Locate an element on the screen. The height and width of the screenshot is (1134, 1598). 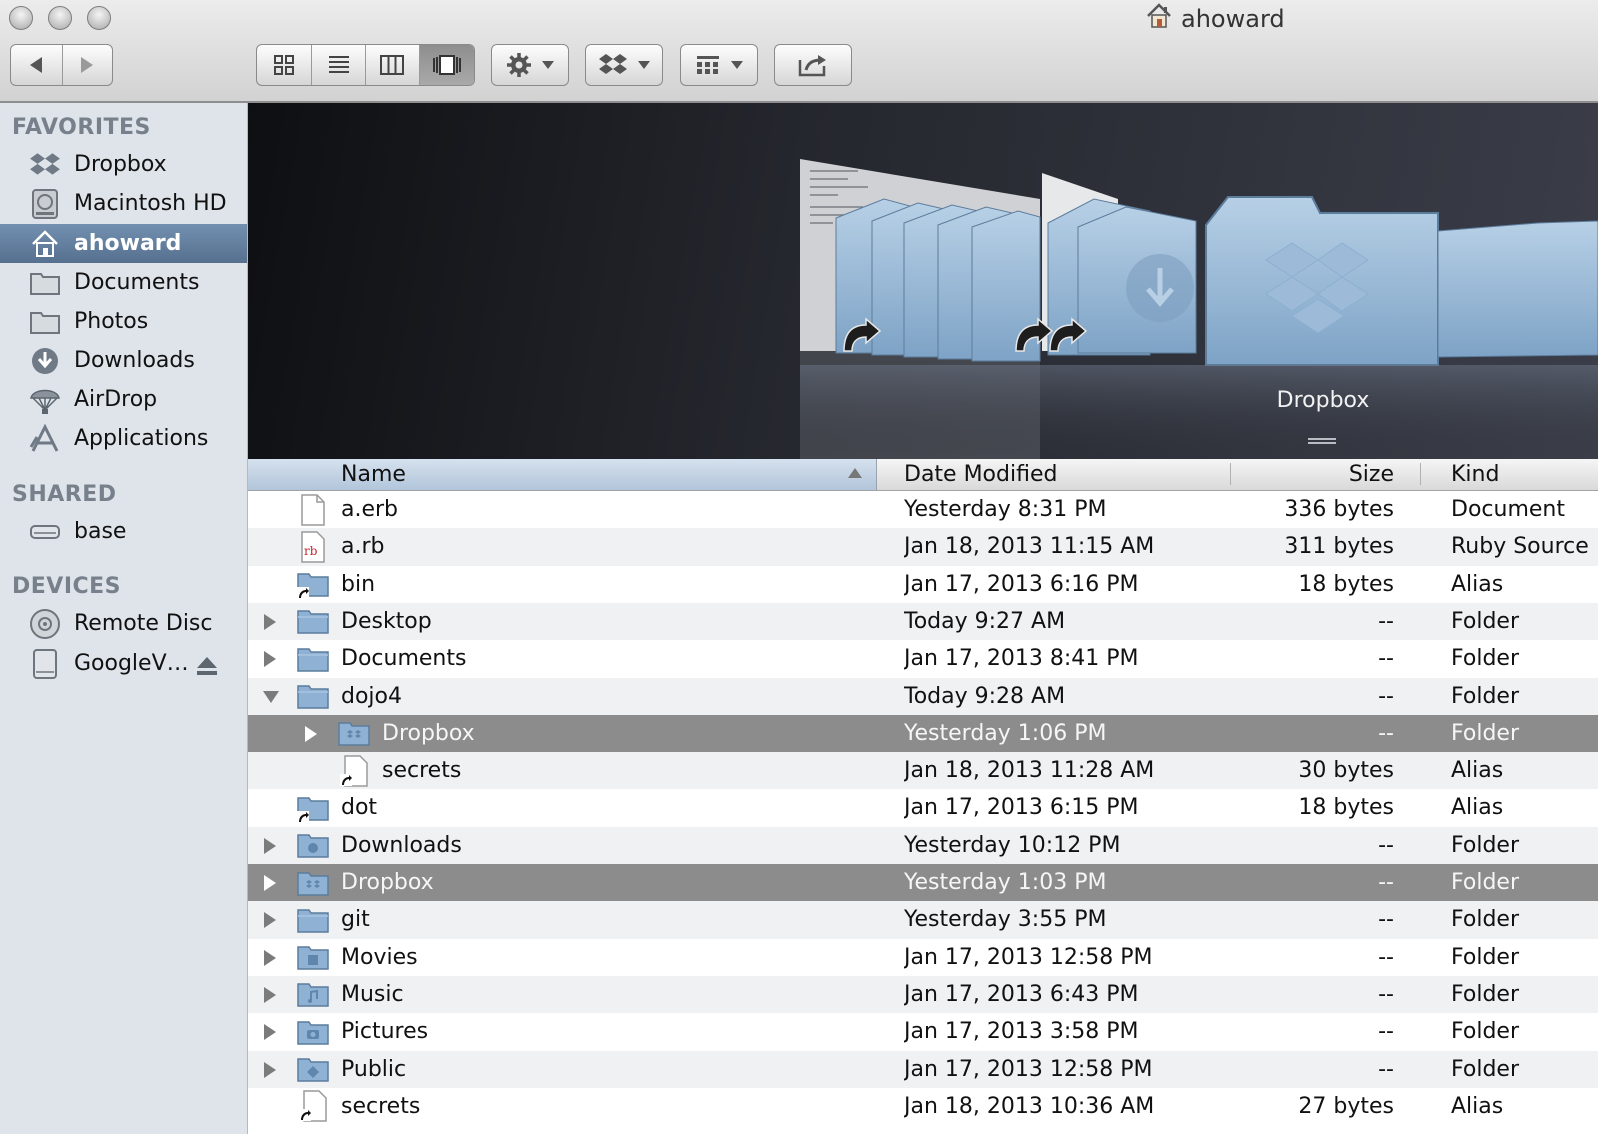
file-date-modified: Jan 17, 2013 12:58 PM is located at coordinates (1028, 957).